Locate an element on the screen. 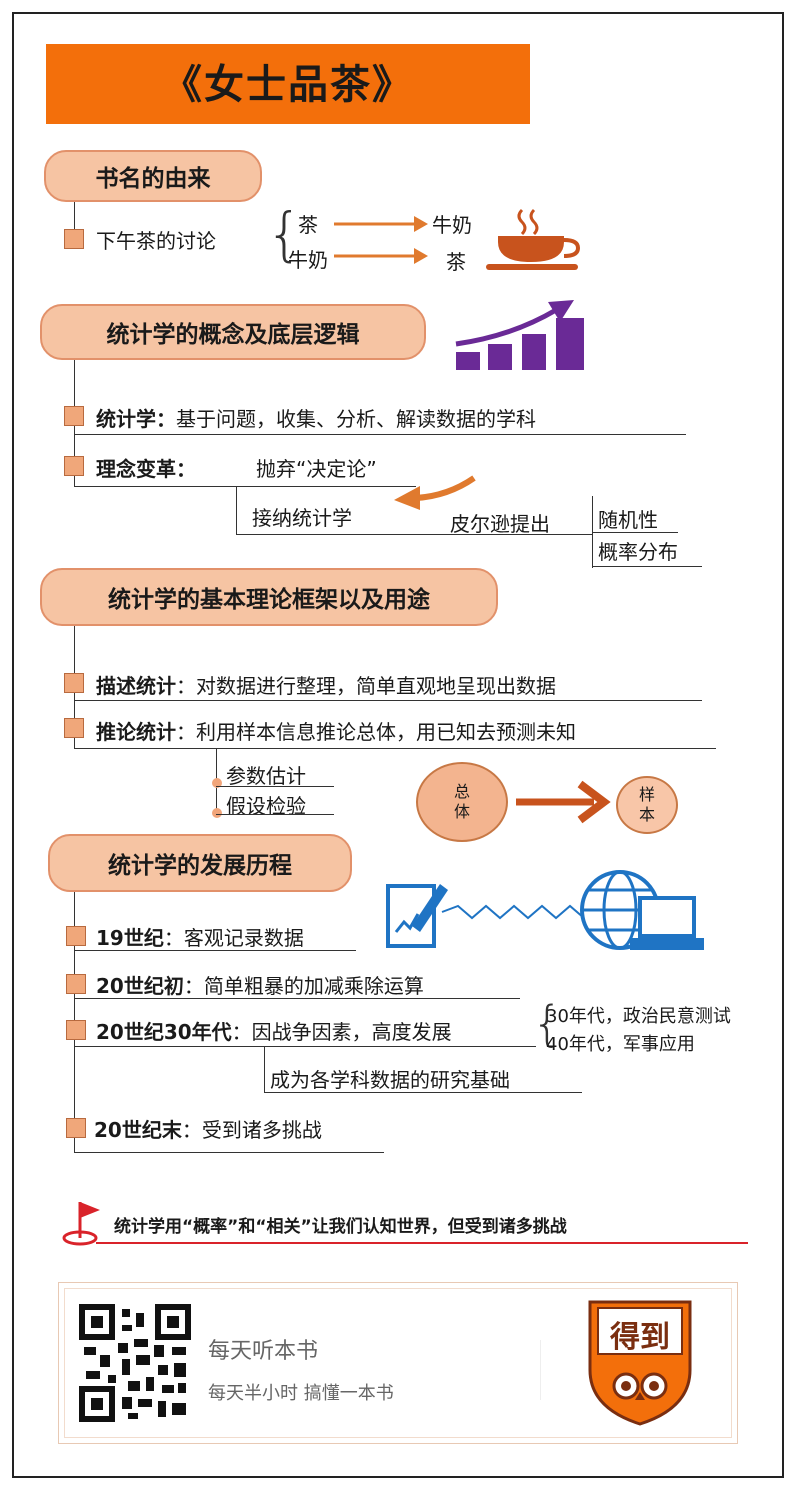 This screenshot has height=1493, width=800. history-late-20th-text: ：受到诸多挑战 is located at coordinates (251, 1130).